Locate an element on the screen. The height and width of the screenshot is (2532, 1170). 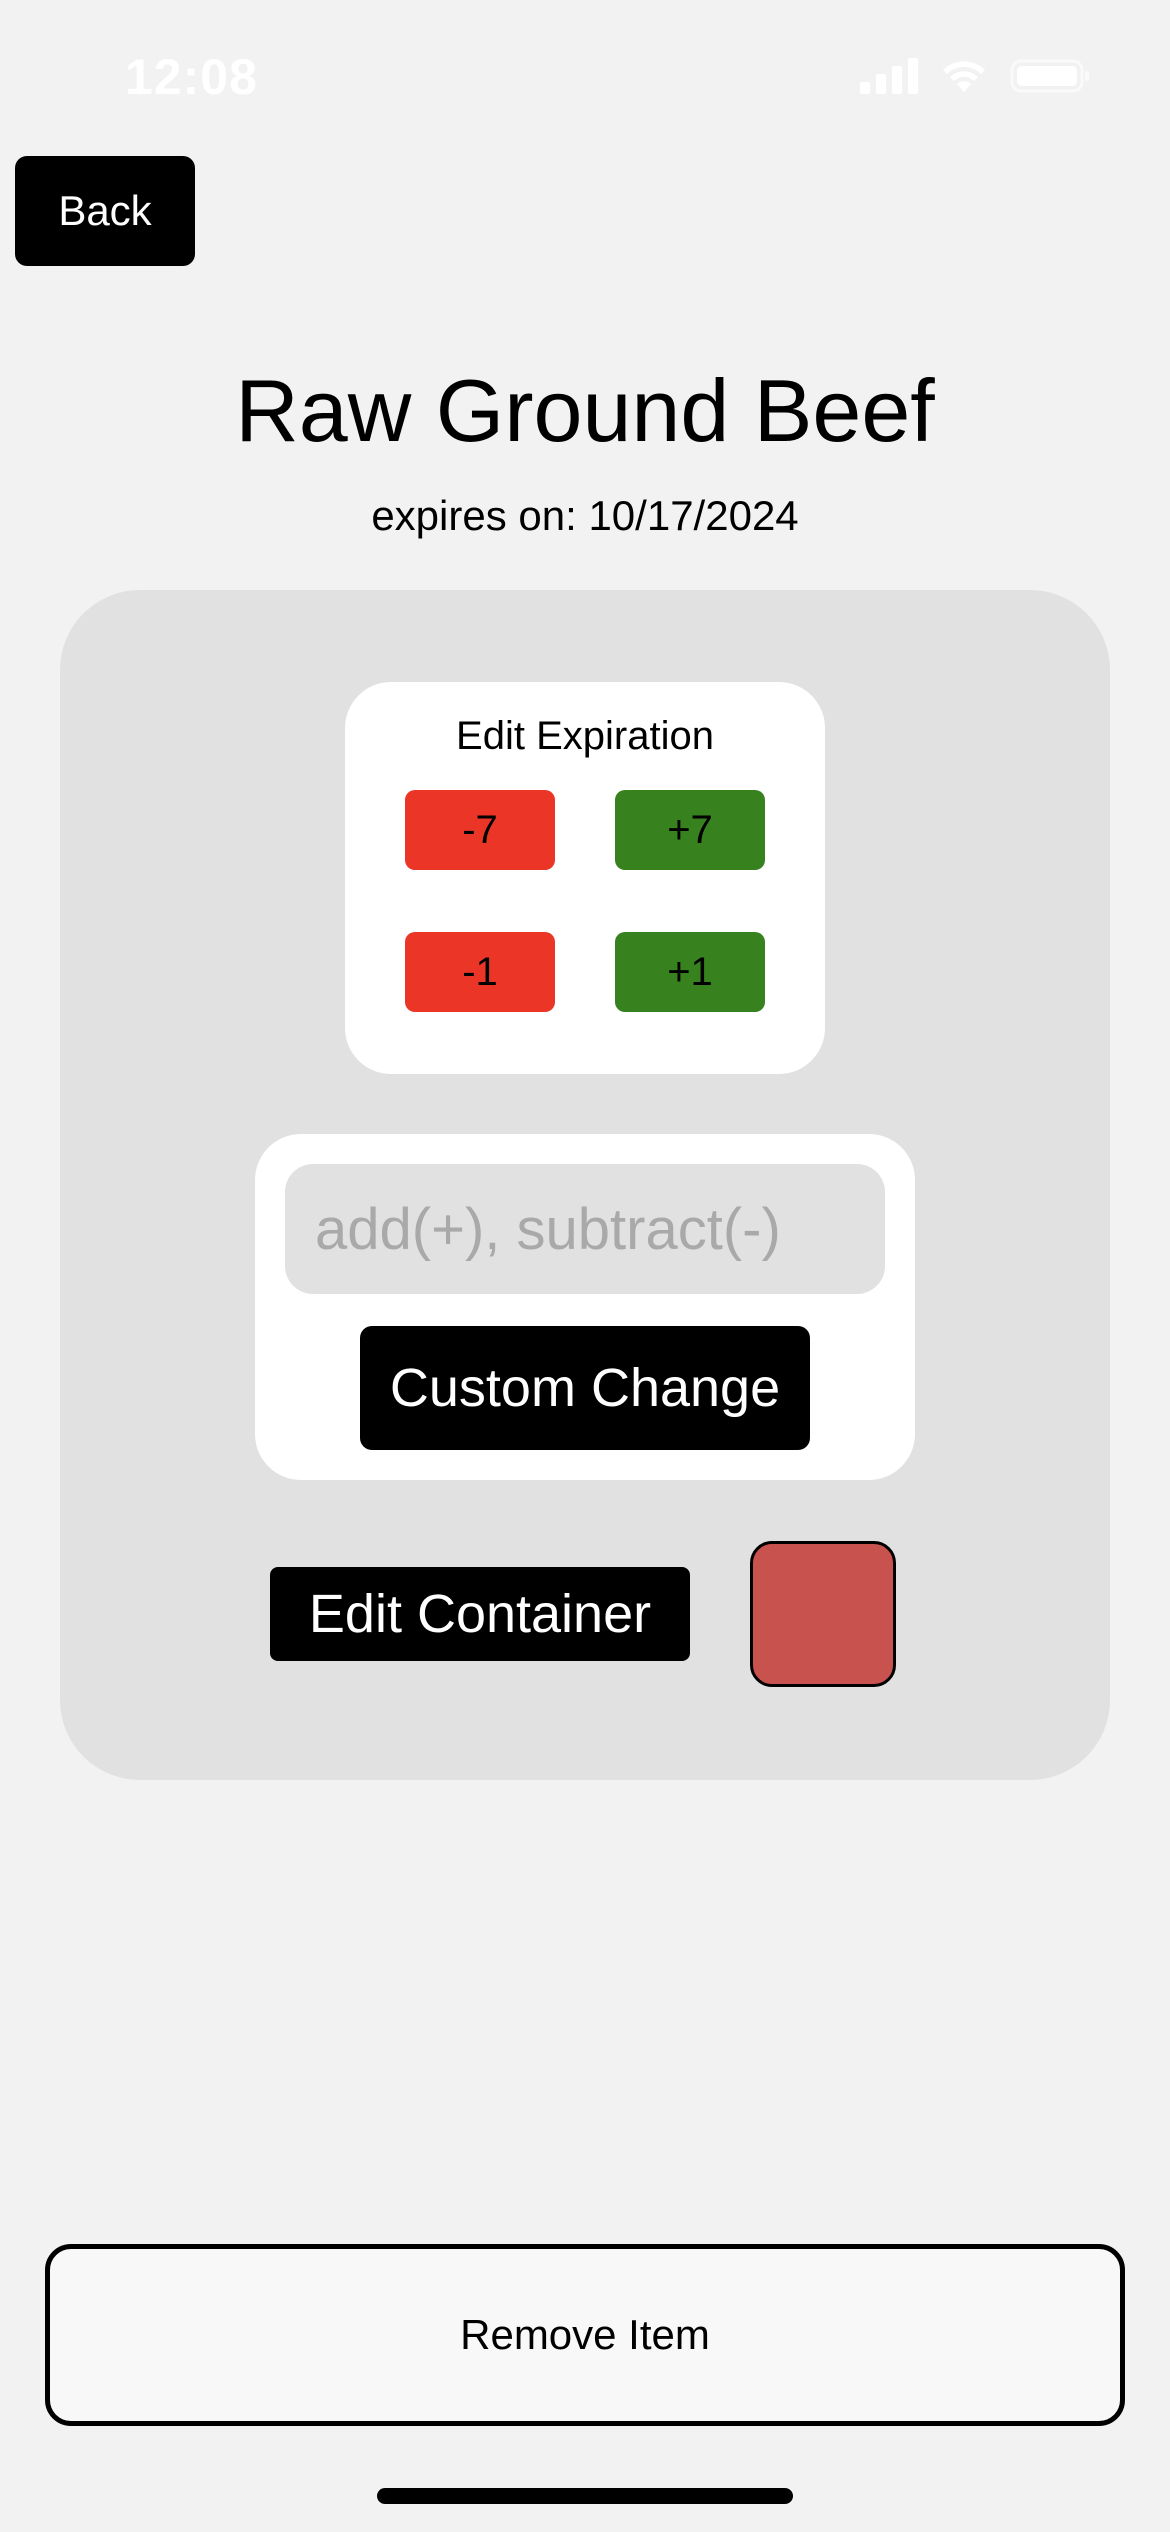
container-color-swatch is located at coordinates (823, 1614).